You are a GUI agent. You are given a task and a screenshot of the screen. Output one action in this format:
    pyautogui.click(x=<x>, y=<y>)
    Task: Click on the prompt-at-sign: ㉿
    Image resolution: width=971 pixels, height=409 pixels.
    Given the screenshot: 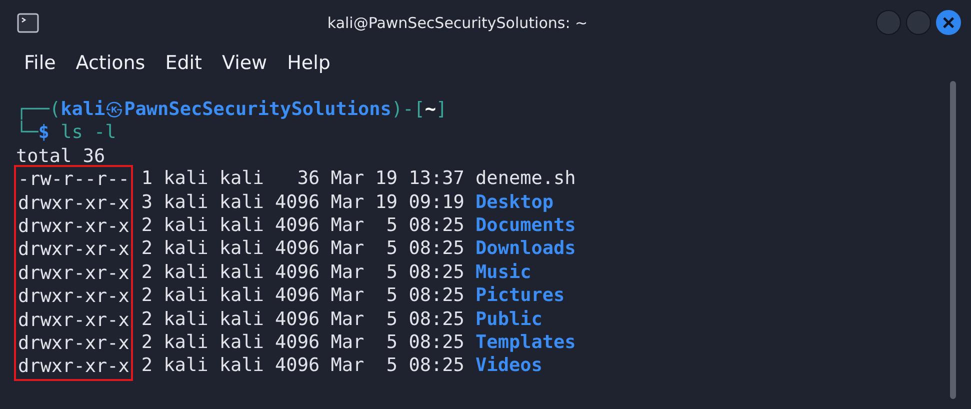 What is the action you would take?
    pyautogui.click(x=114, y=109)
    